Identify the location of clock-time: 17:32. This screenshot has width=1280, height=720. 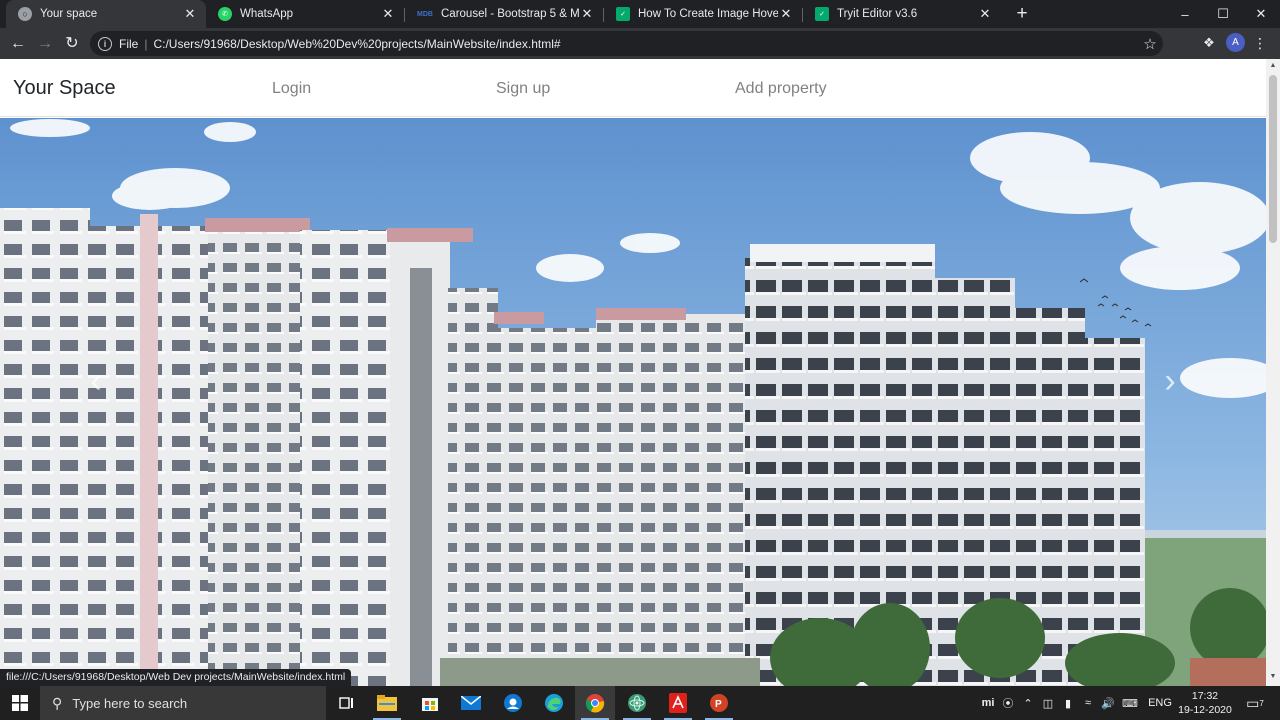
(1205, 696).